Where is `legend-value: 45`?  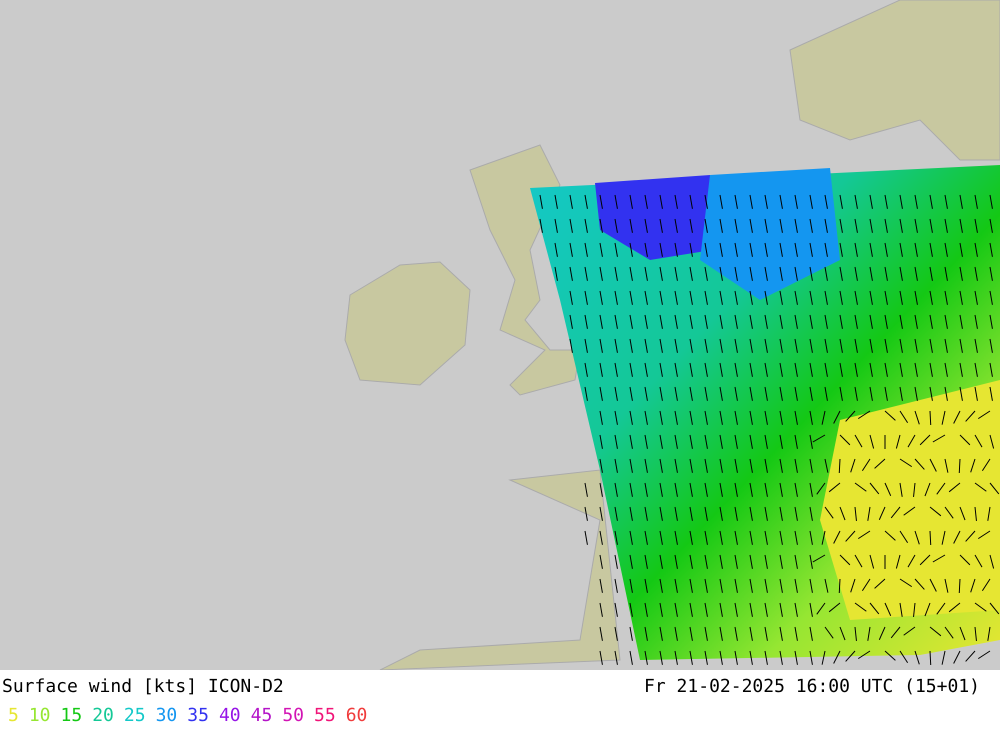
legend-value: 45 is located at coordinates (261, 715).